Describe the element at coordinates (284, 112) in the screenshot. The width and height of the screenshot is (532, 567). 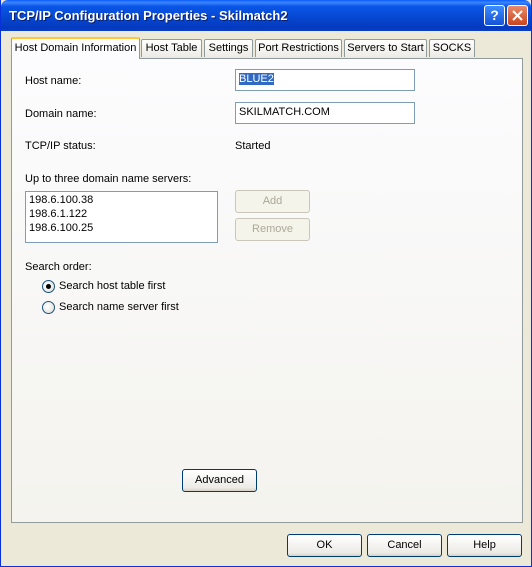
I see `domain-name-value: SKILMATCH.COM` at that location.